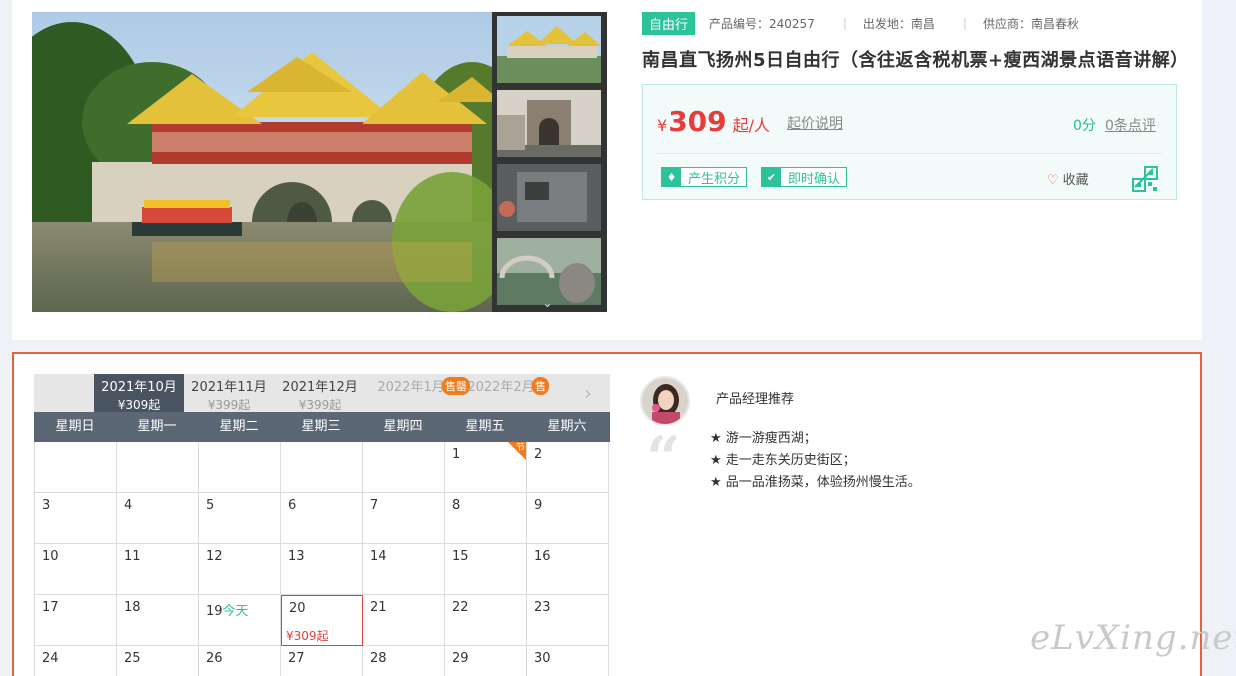  I want to click on tab-month-2021-10: 2021年10月 ¥309起, so click(139, 393).